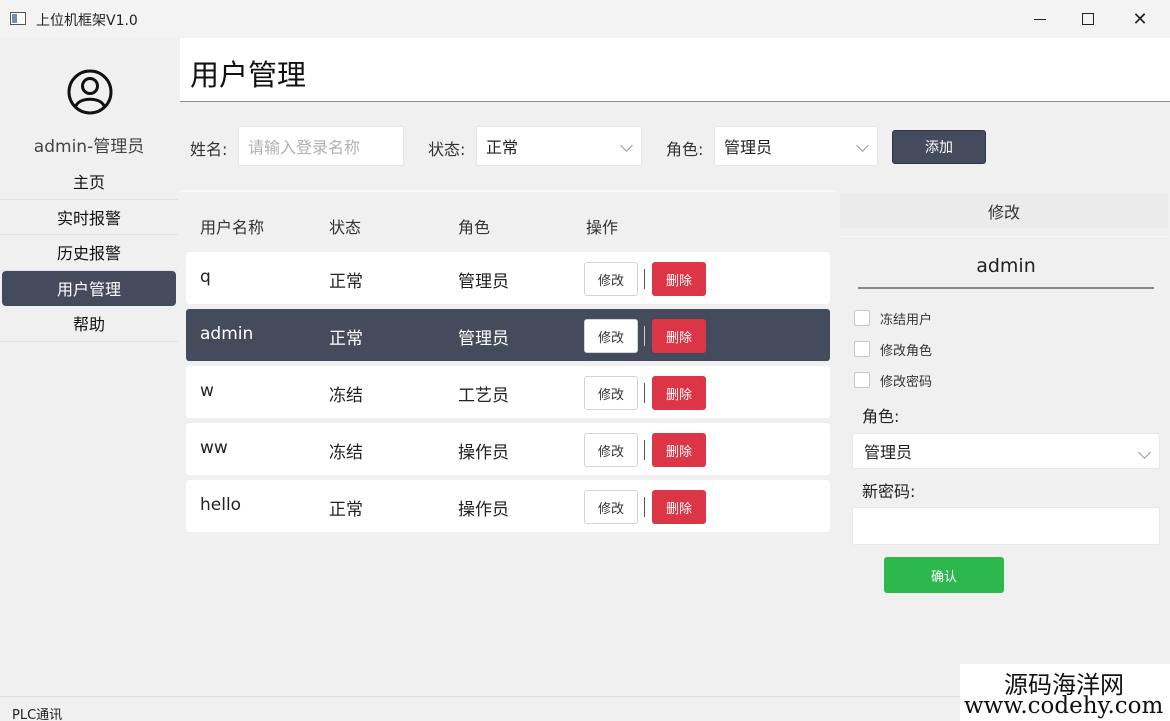 The width and height of the screenshot is (1170, 721). Describe the element at coordinates (559, 146) in the screenshot. I see `status-select: 正常` at that location.